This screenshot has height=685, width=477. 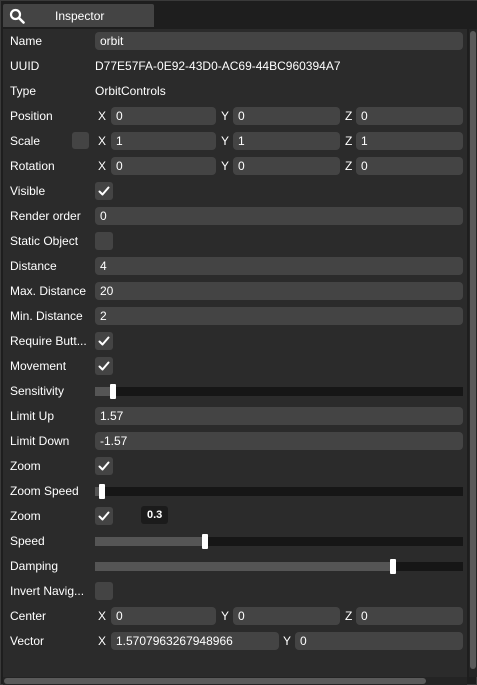 I want to click on distance-label: Distance, so click(x=33, y=266).